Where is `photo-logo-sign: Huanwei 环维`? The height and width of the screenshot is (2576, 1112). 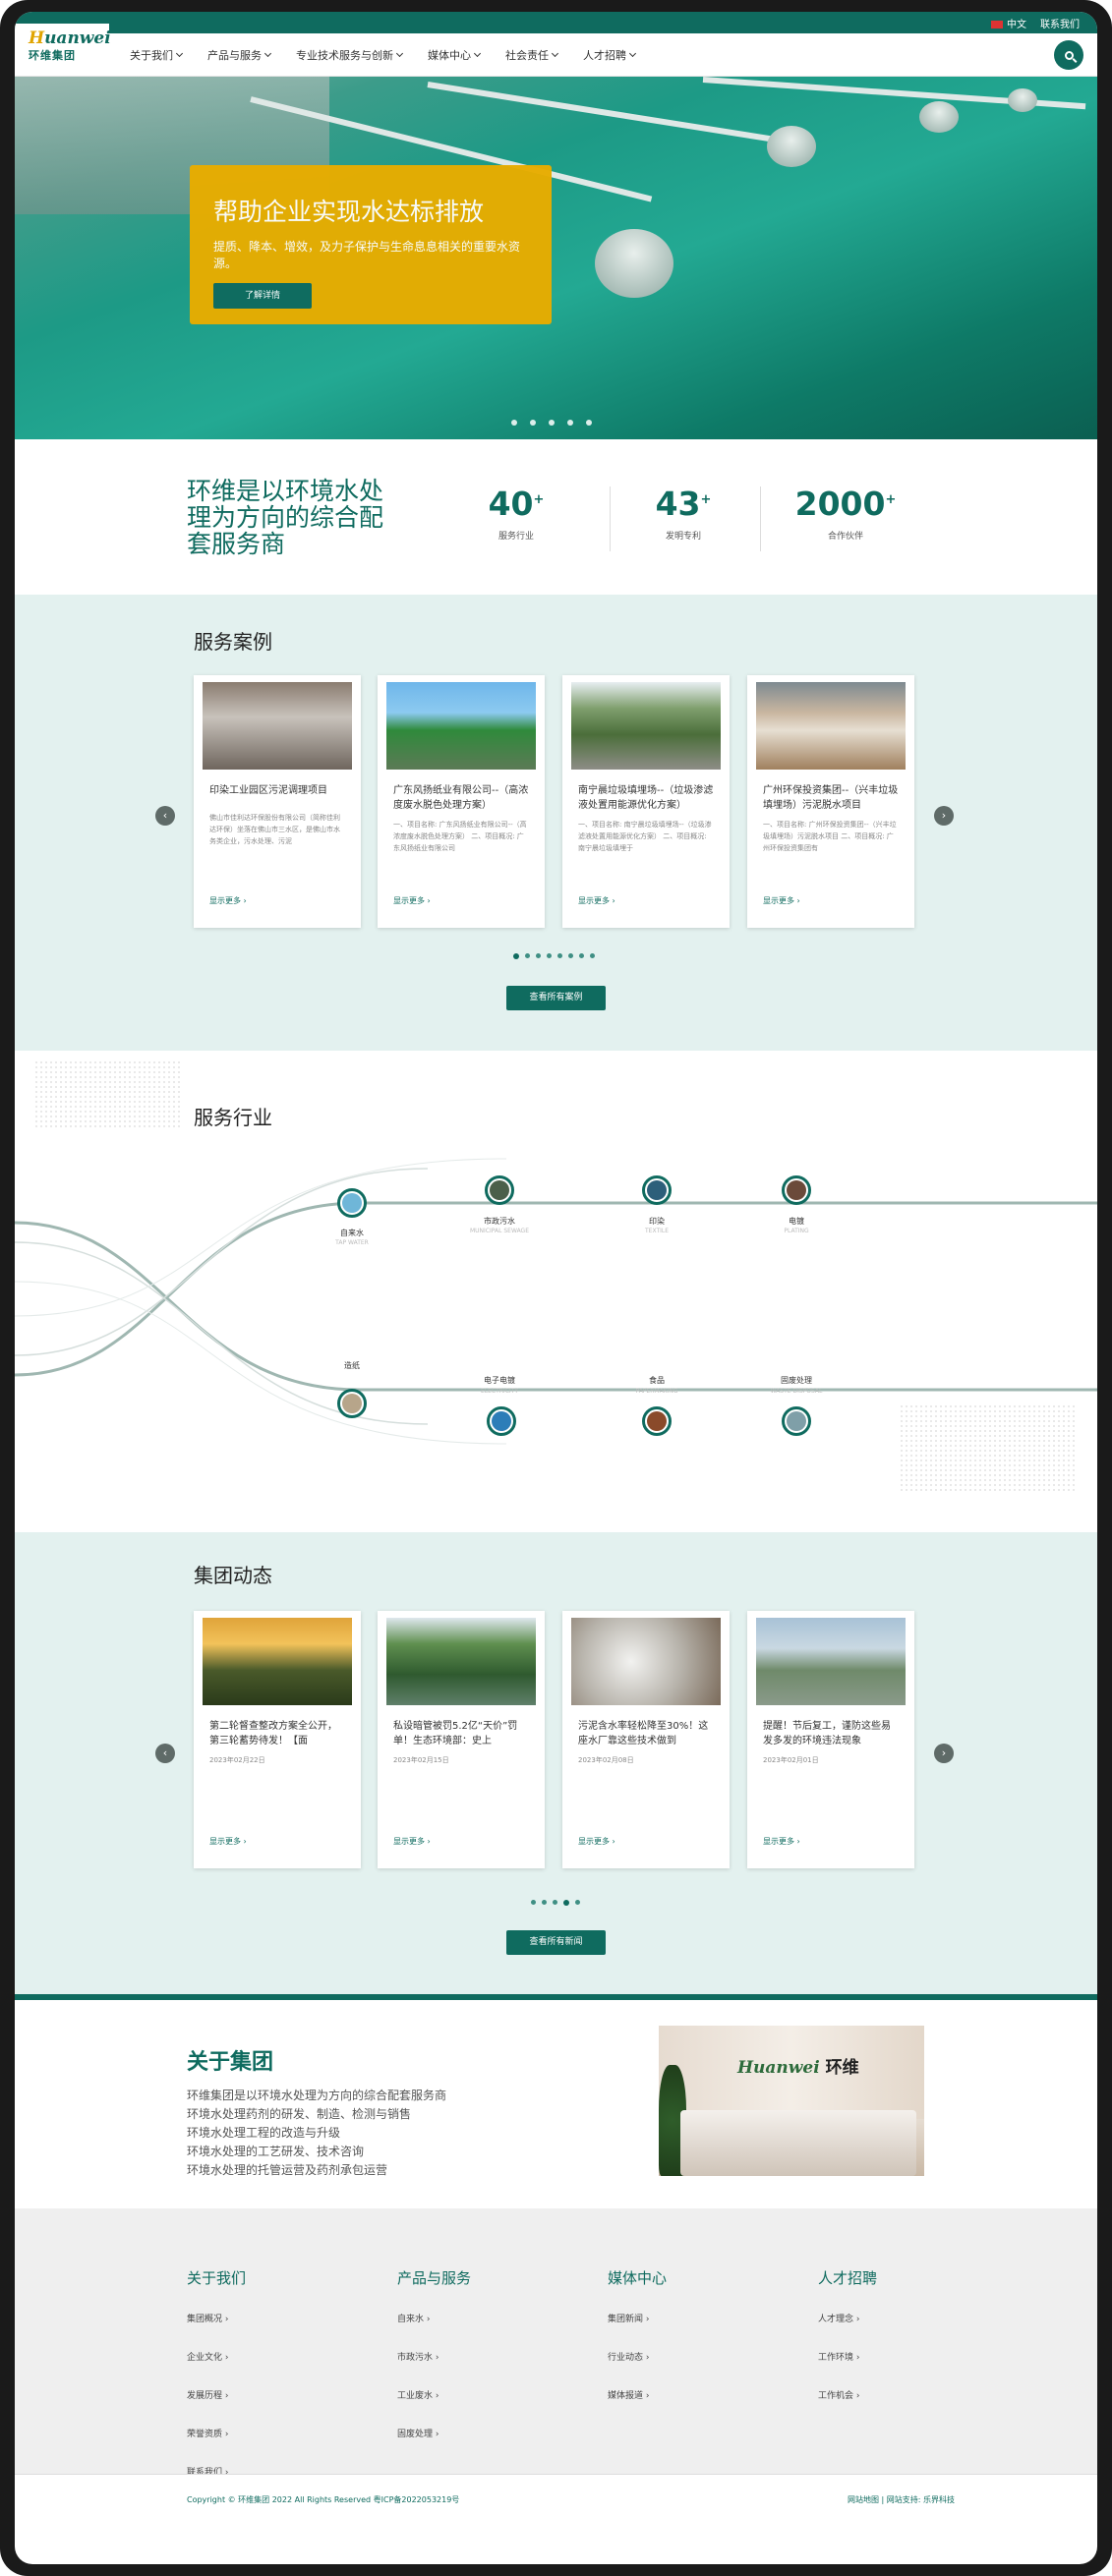
photo-logo-sign: Huanwei 环维 is located at coordinates (798, 2068).